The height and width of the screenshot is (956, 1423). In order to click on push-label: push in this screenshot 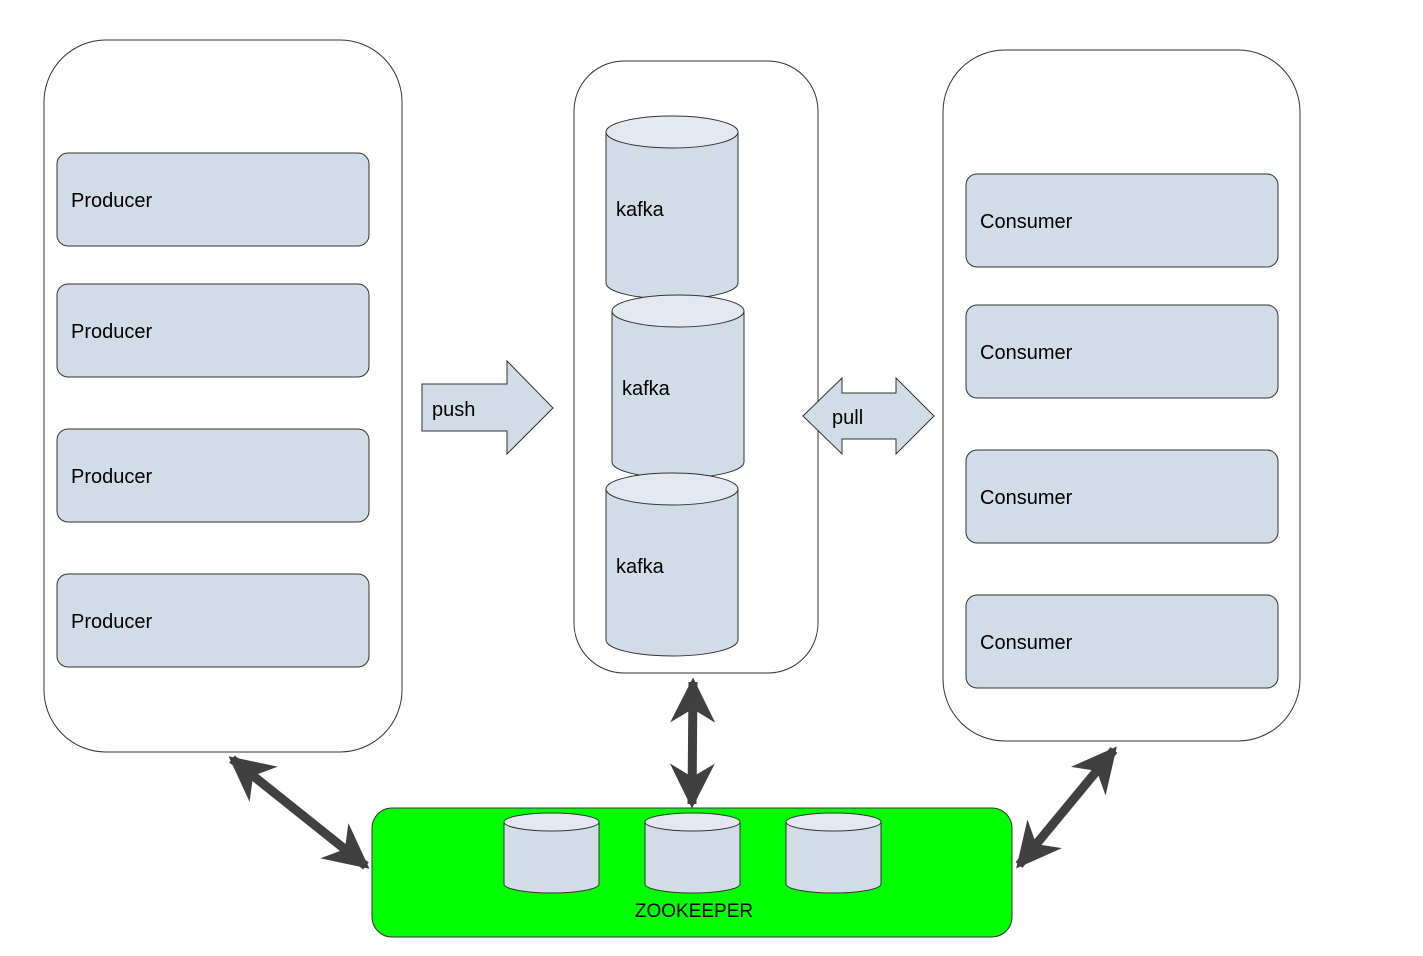, I will do `click(453, 410)`.